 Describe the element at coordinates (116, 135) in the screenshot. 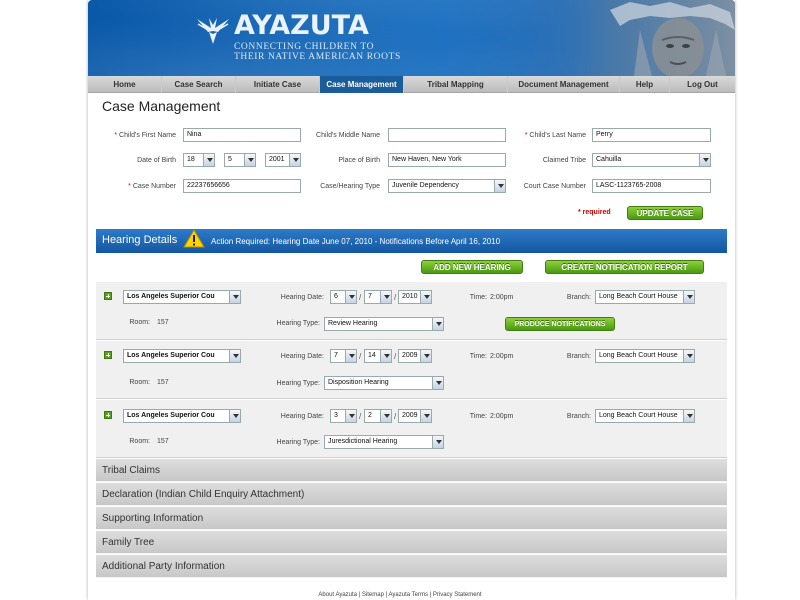

I see `required-marker: *` at that location.